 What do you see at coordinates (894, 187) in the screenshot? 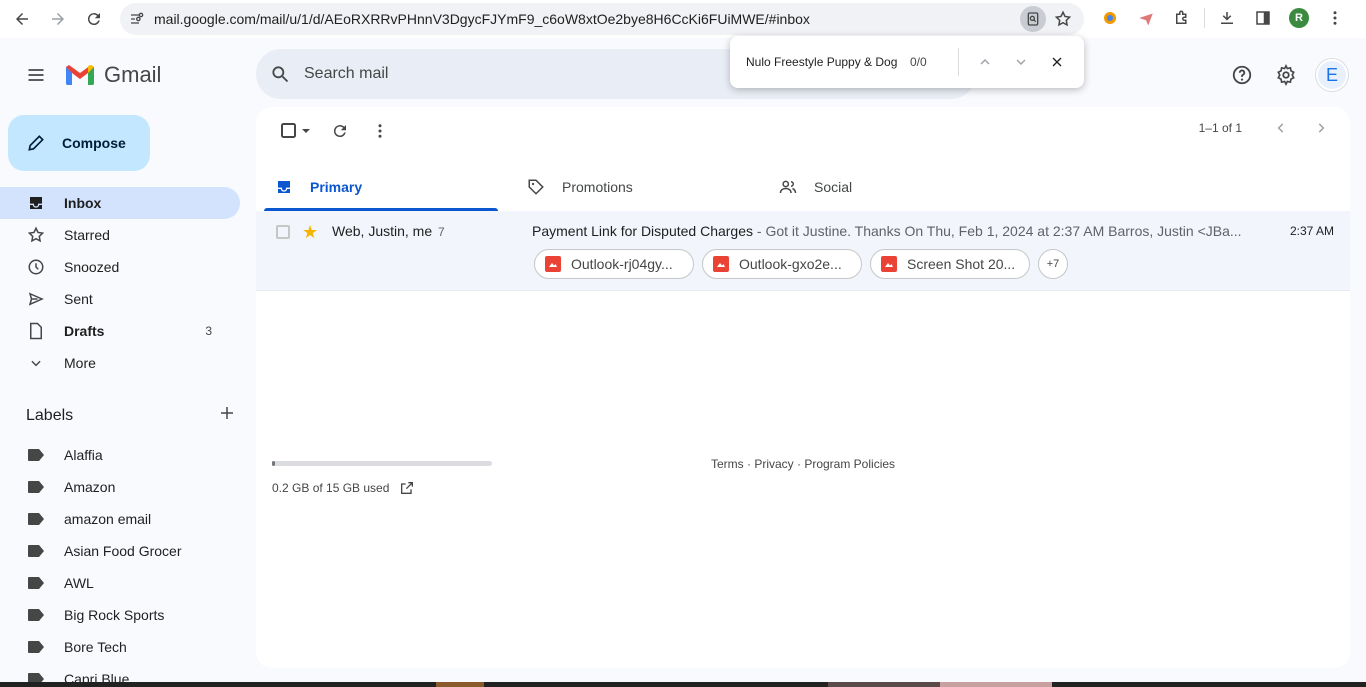
I see `tab-social: Social` at bounding box center [894, 187].